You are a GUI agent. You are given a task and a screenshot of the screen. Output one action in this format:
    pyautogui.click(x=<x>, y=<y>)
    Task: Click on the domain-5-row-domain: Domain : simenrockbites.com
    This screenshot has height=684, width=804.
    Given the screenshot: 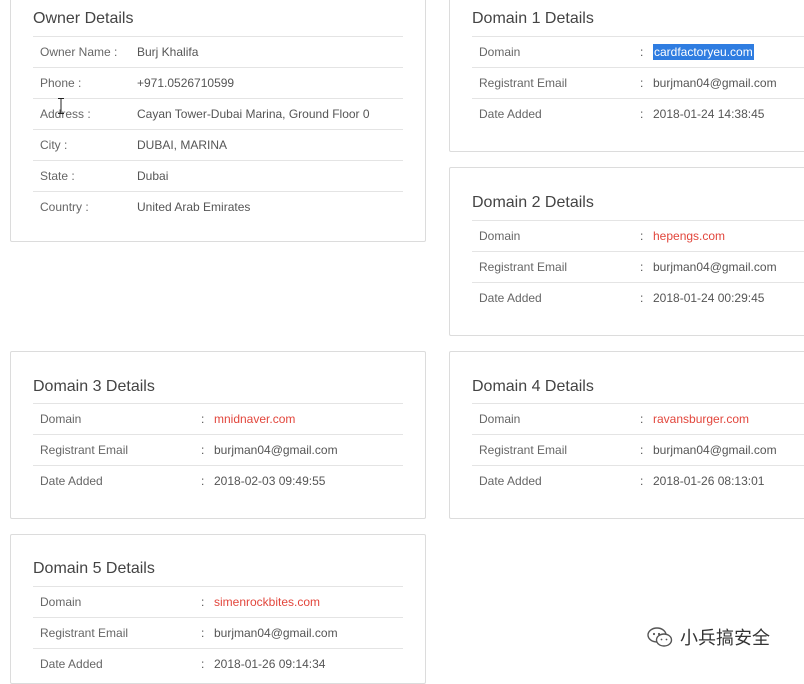 What is the action you would take?
    pyautogui.click(x=218, y=601)
    